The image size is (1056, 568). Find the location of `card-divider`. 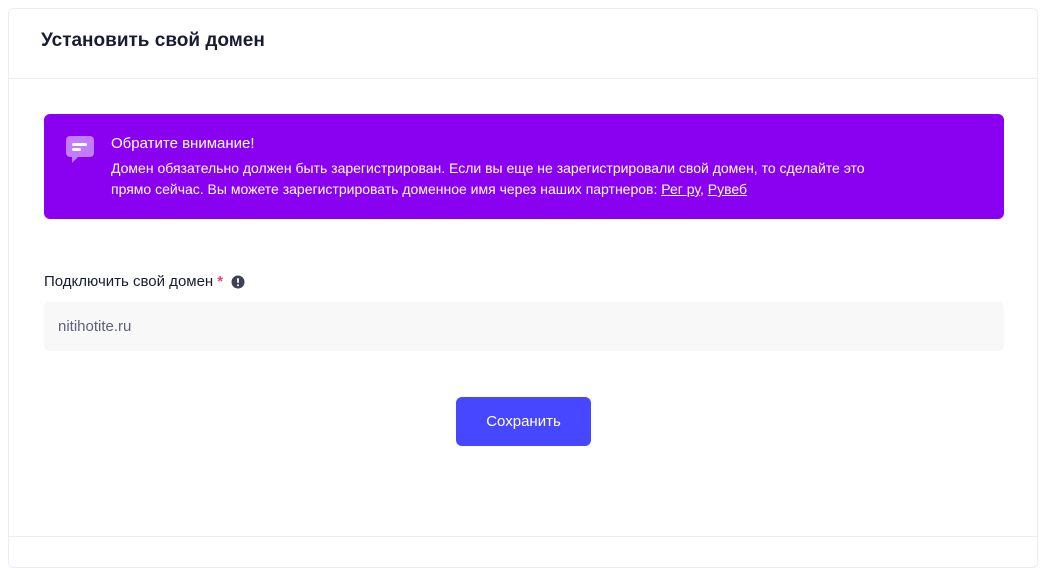

card-divider is located at coordinates (523, 536).